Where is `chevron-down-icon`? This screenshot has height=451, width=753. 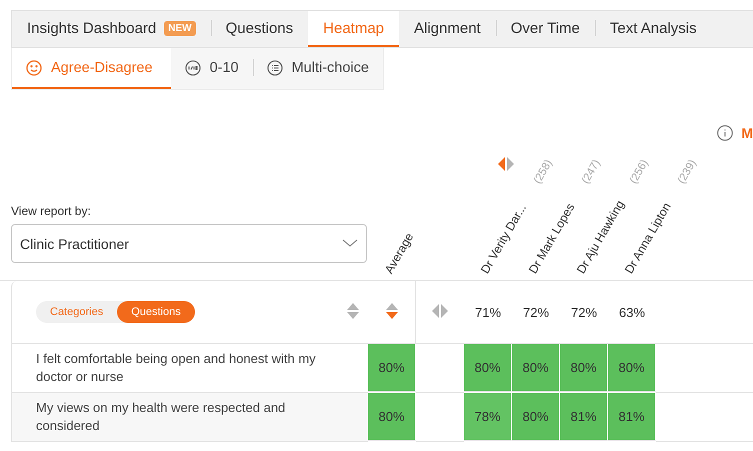 chevron-down-icon is located at coordinates (350, 243).